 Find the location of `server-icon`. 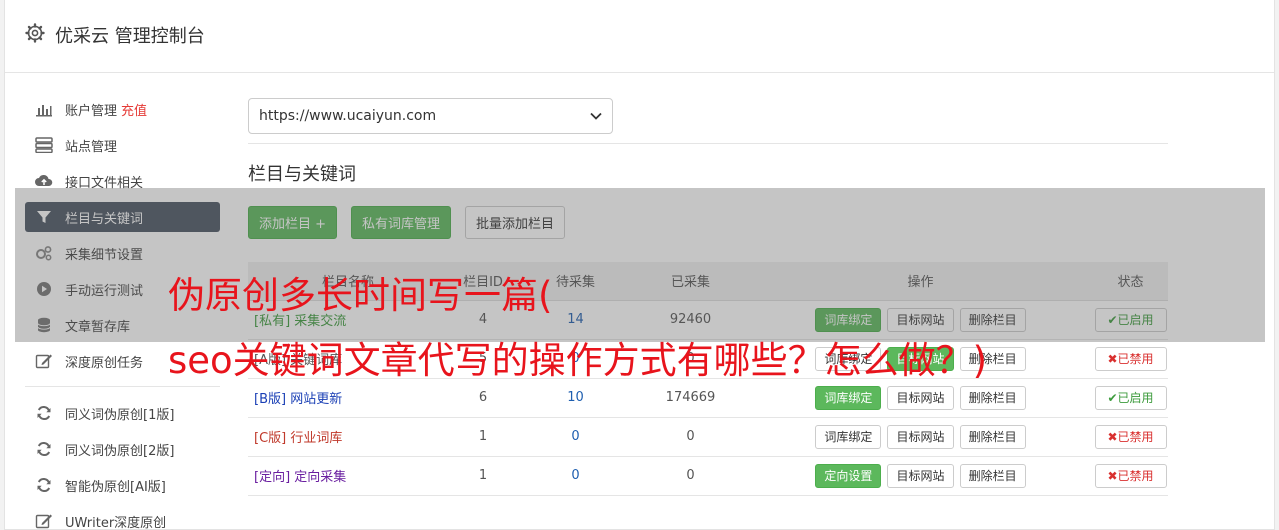

server-icon is located at coordinates (44, 145).